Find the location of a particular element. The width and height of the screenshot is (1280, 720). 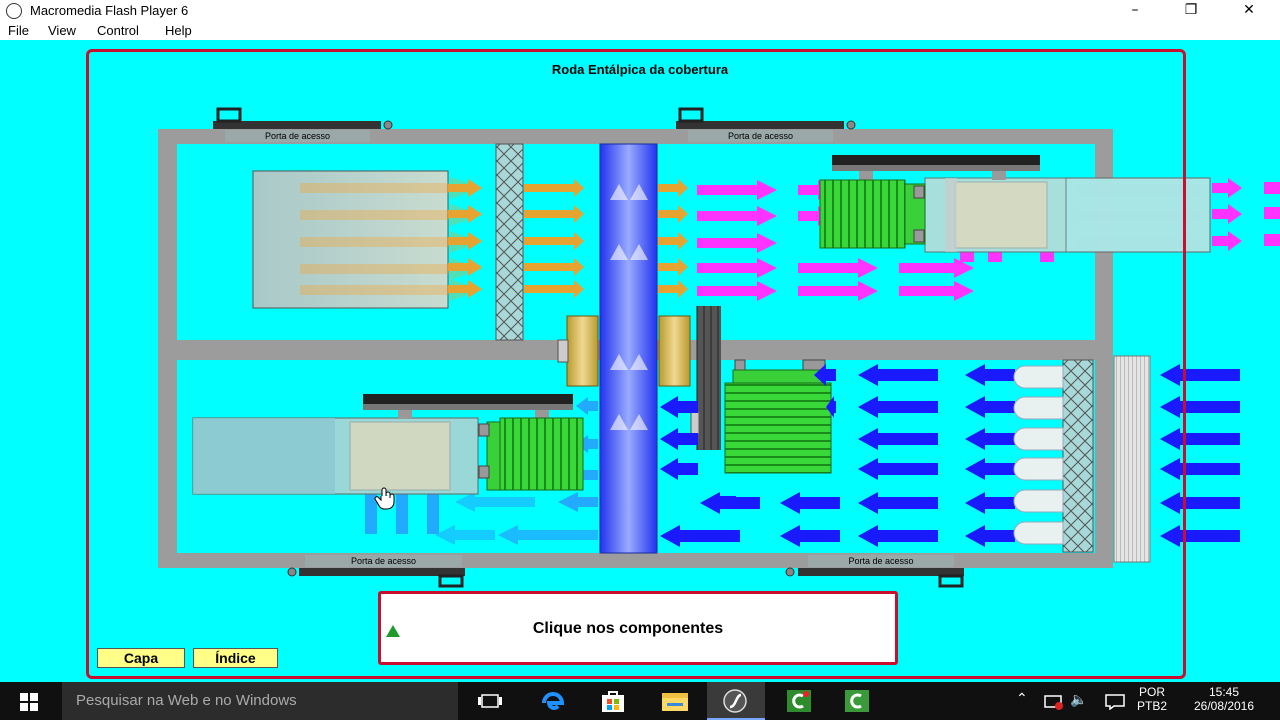

windows-start-icon is located at coordinates (29, 702).